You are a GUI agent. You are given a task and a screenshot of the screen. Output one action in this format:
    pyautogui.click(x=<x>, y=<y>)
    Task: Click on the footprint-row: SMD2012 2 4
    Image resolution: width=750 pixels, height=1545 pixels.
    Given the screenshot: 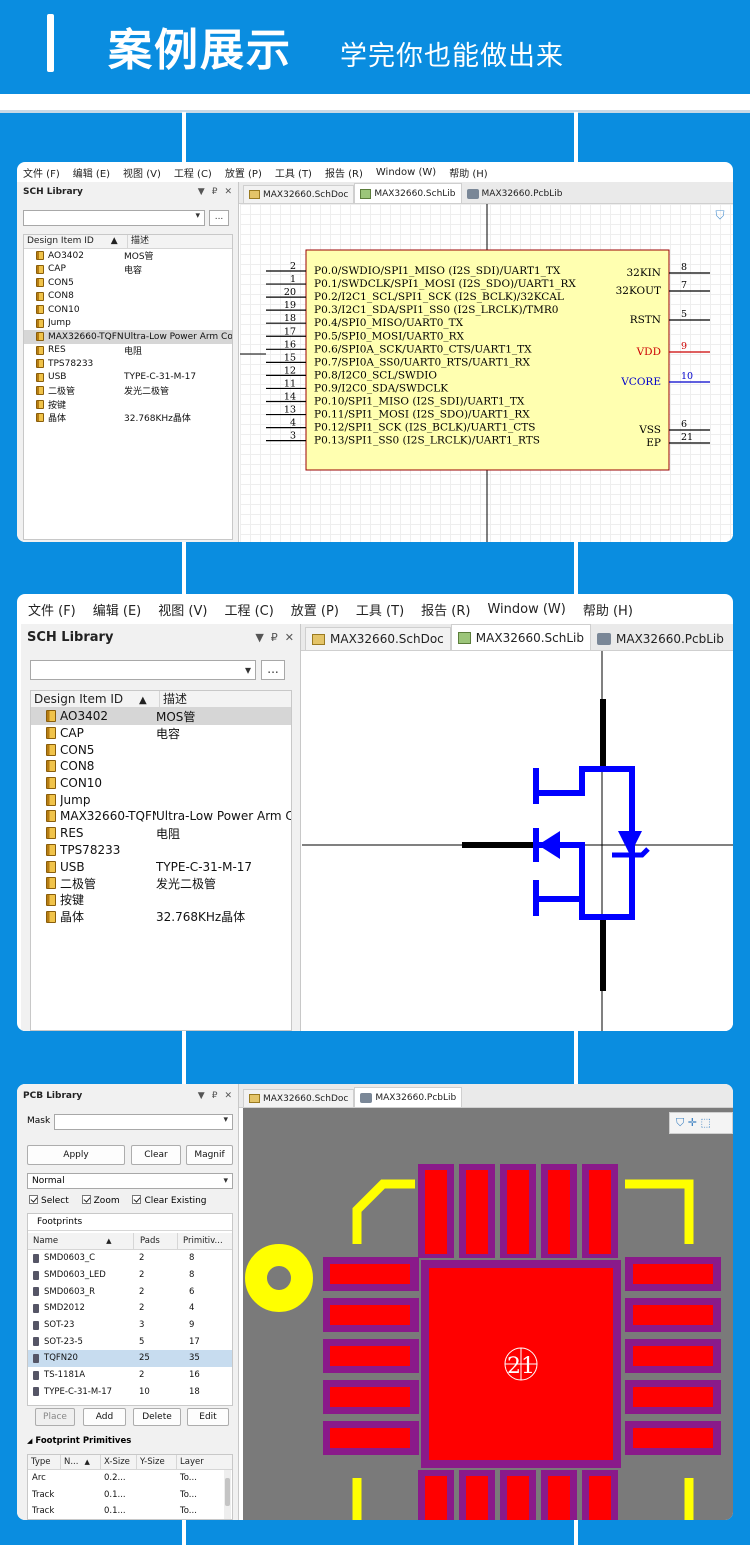 What is the action you would take?
    pyautogui.click(x=130, y=1308)
    